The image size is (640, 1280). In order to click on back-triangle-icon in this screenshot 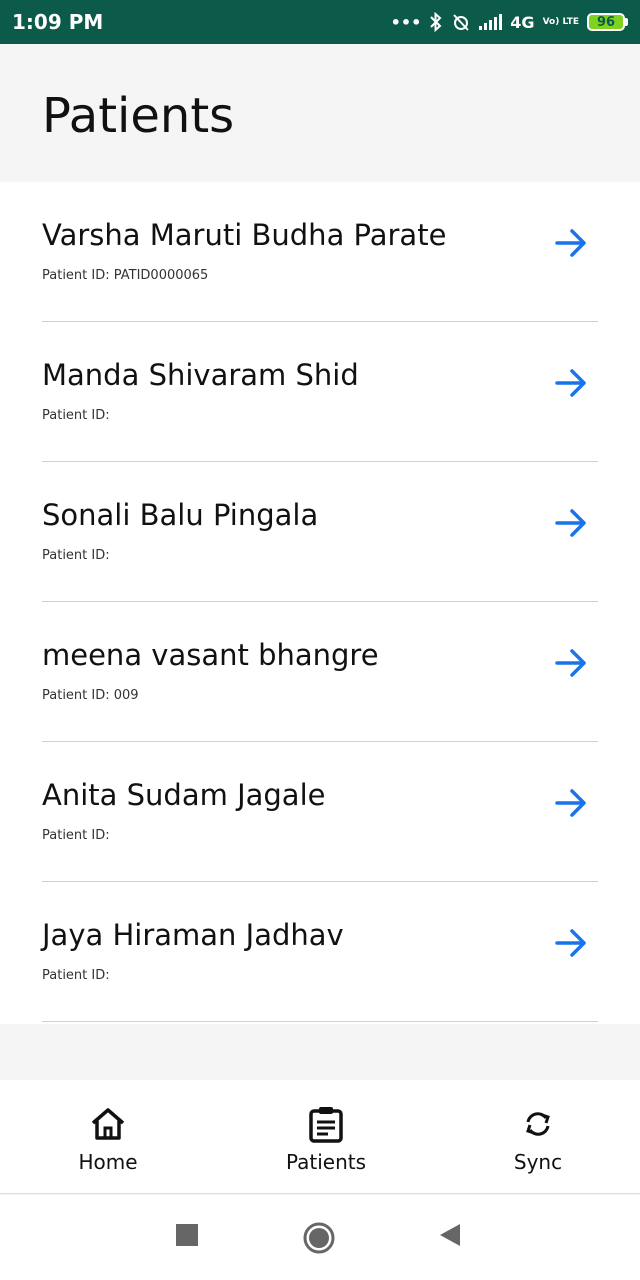, I will do `click(450, 1235)`.